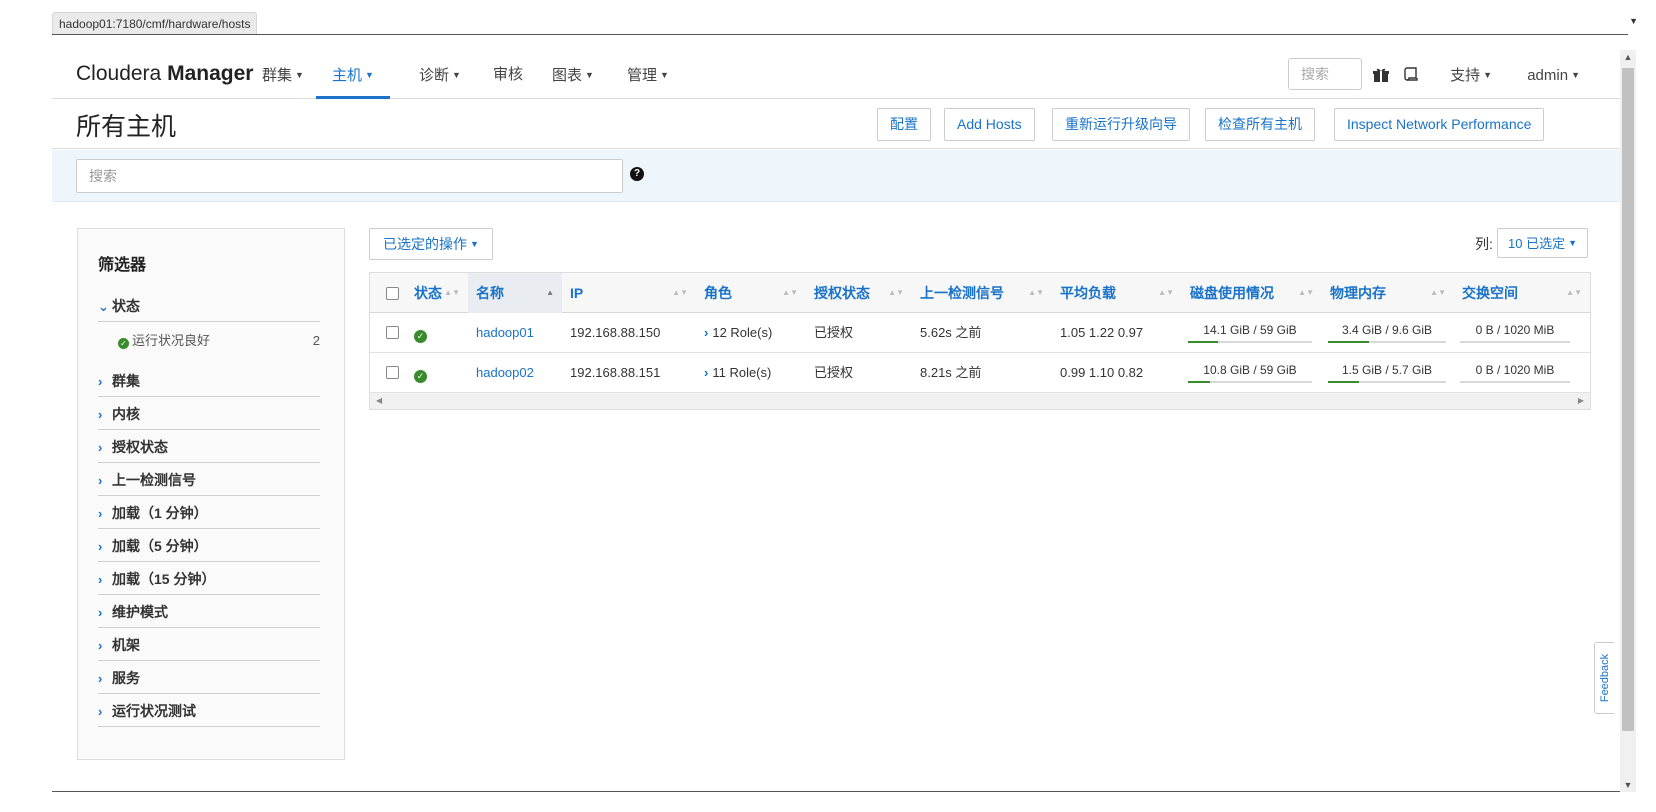  Describe the element at coordinates (1250, 373) in the screenshot. I see `disk-usage-meter: 10.8 GiB / 59 GiB` at that location.